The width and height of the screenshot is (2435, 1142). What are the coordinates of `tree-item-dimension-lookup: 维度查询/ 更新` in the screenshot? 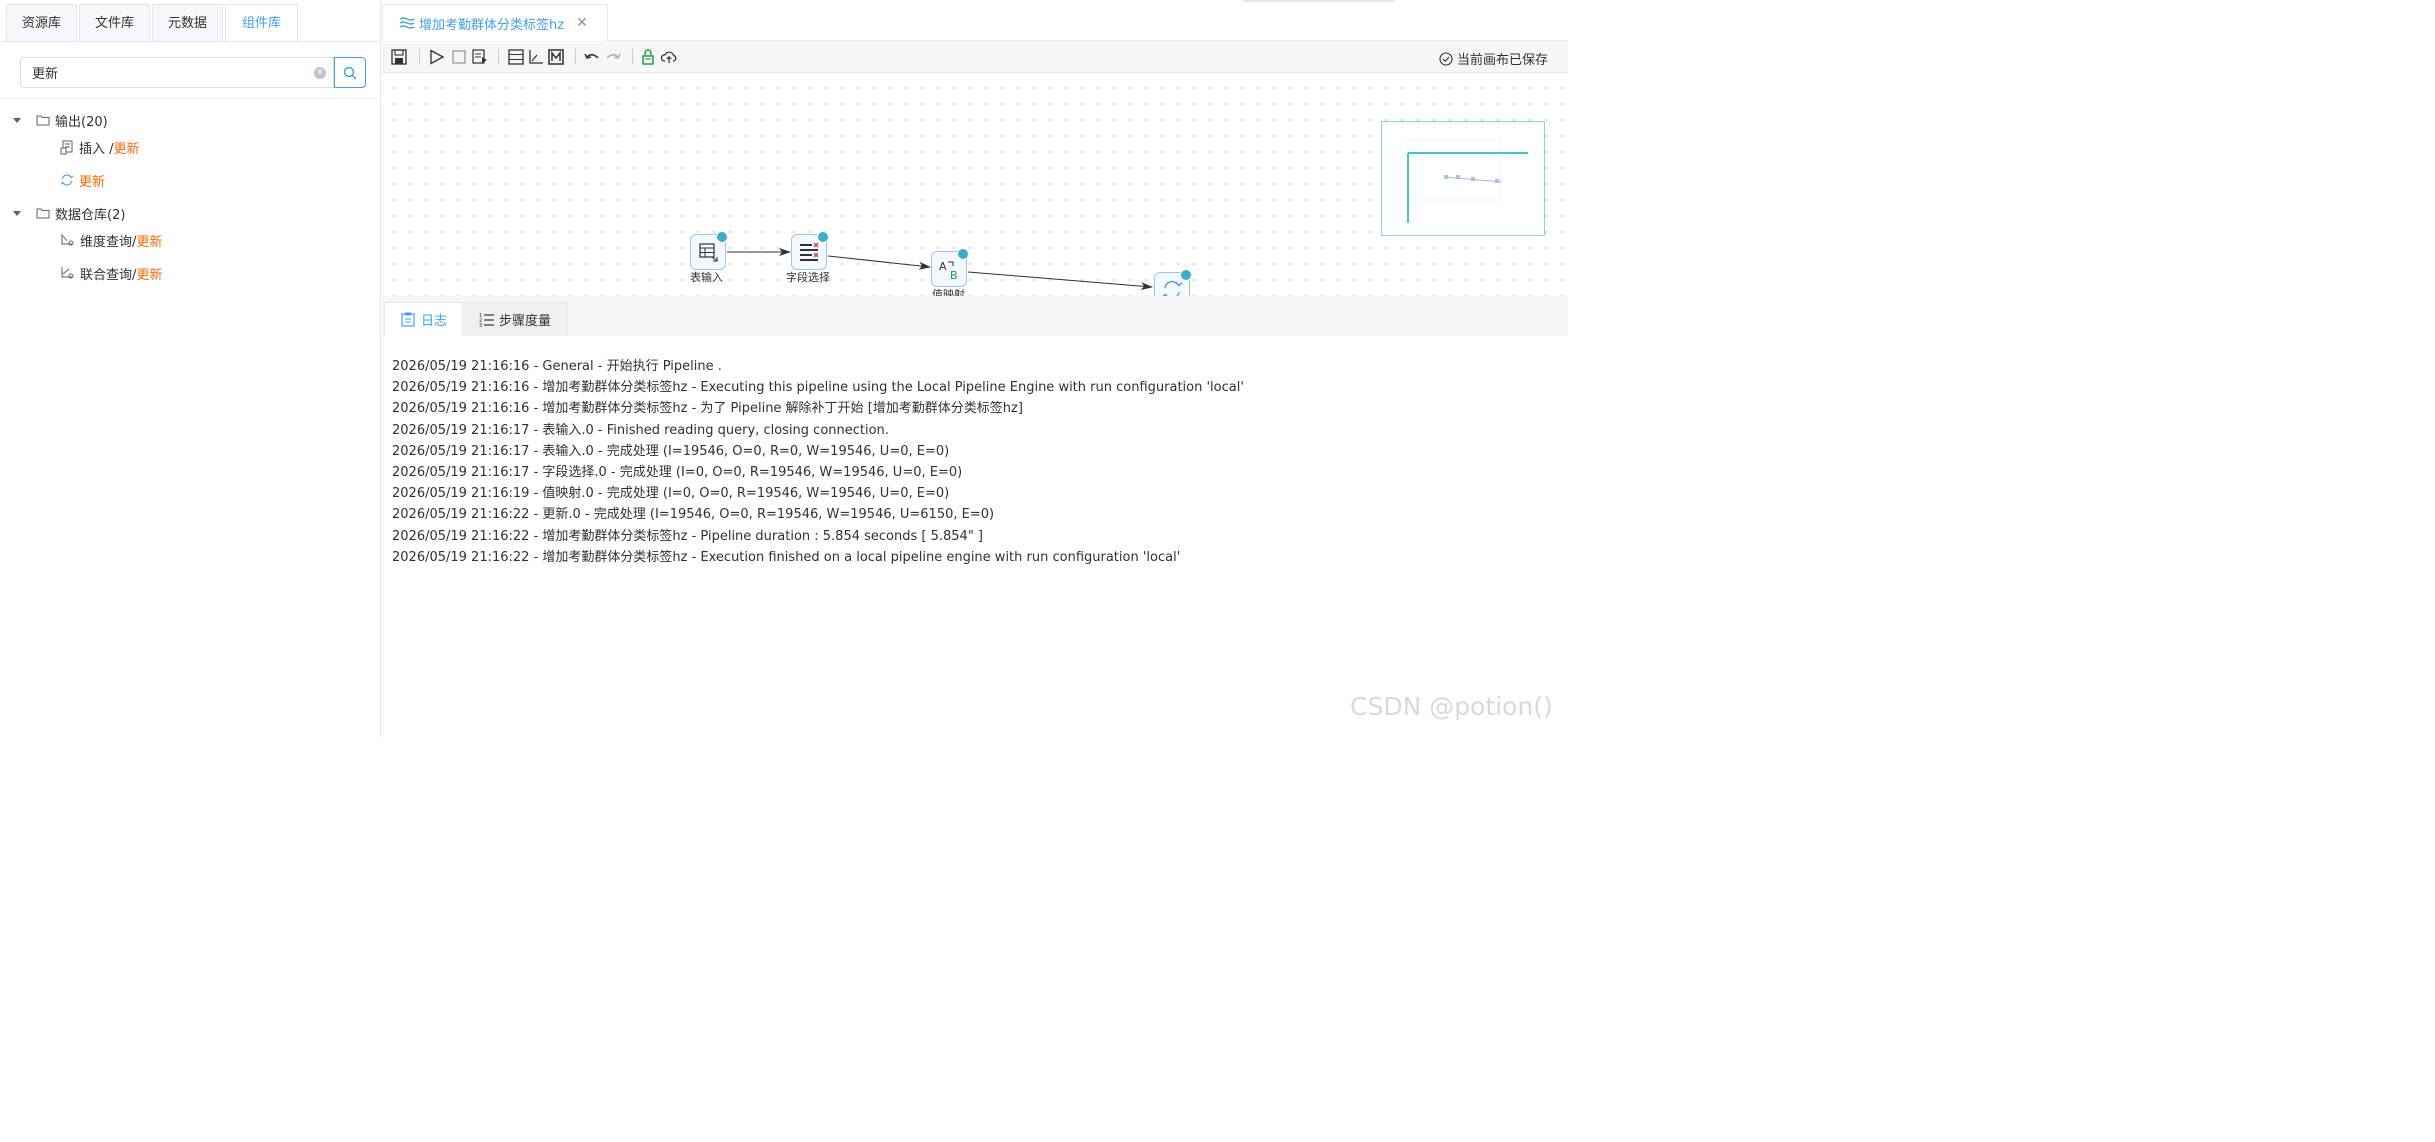 It's located at (111, 240).